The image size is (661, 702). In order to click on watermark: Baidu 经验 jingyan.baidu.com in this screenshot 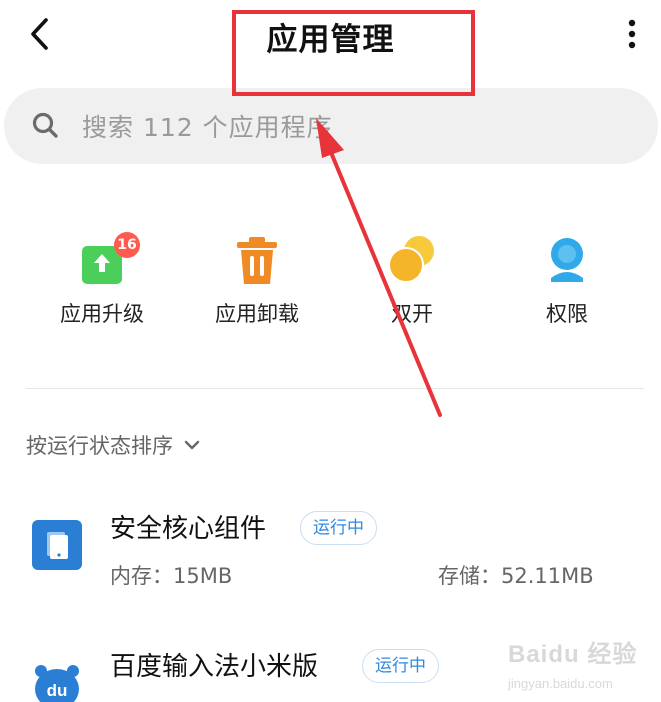, I will do `click(579, 663)`.